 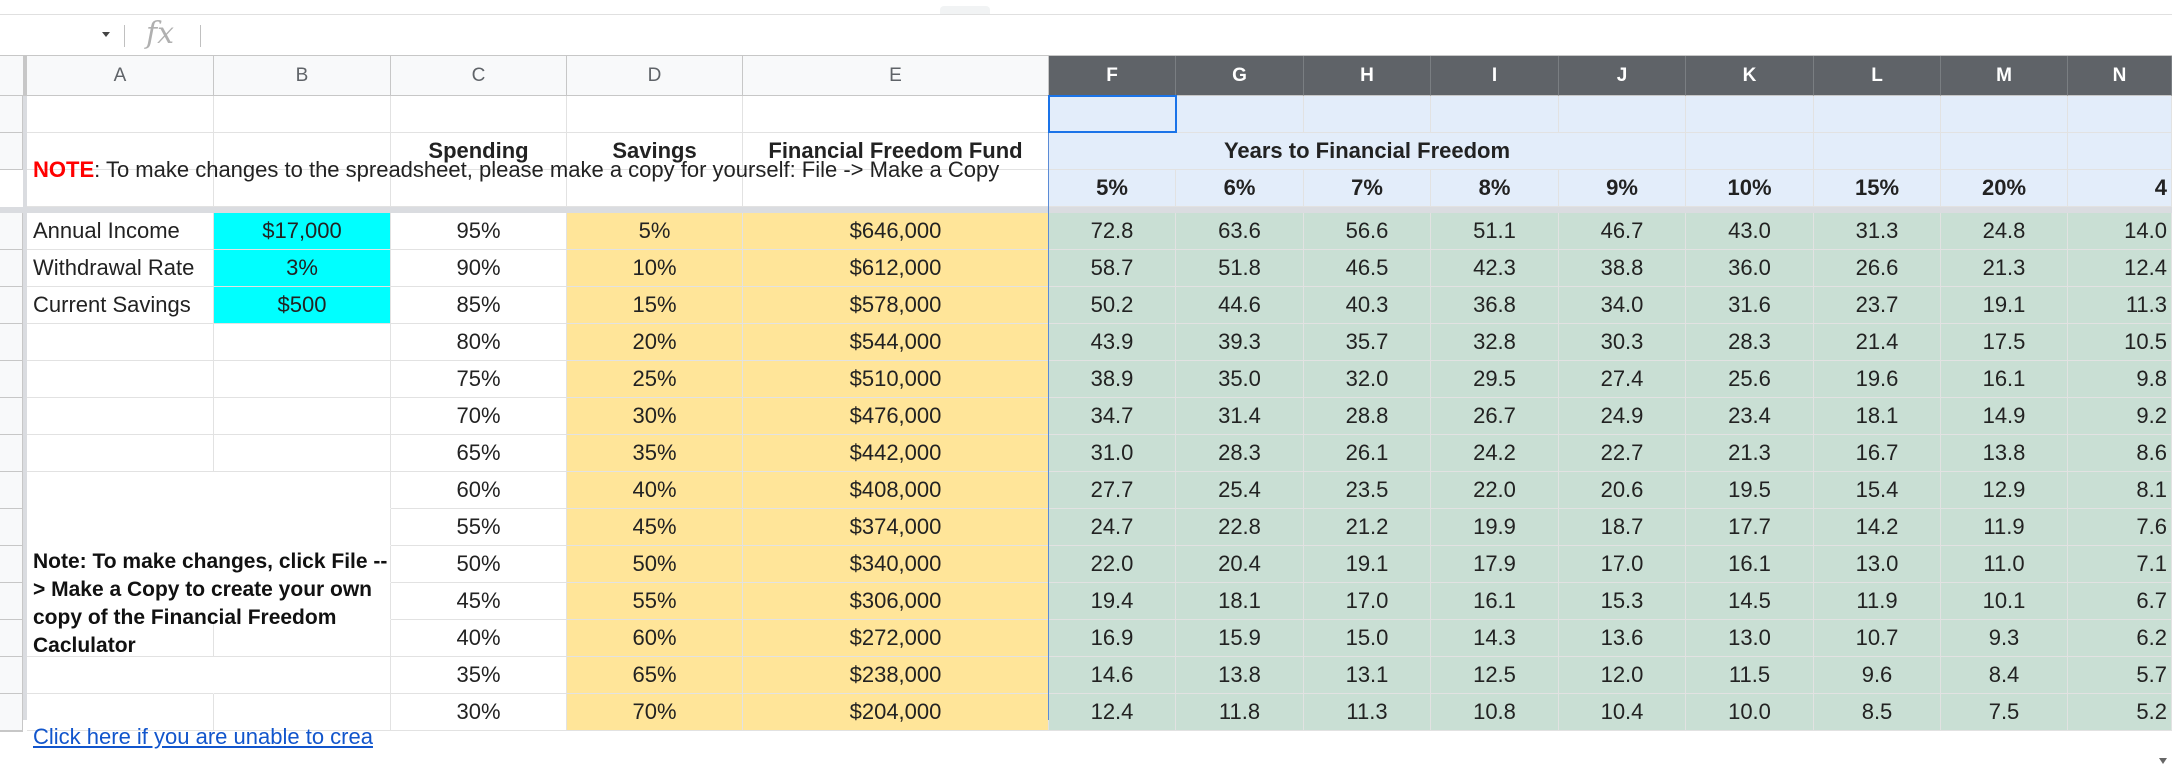 What do you see at coordinates (1750, 416) in the screenshot?
I see `years-cell: 23.4` at bounding box center [1750, 416].